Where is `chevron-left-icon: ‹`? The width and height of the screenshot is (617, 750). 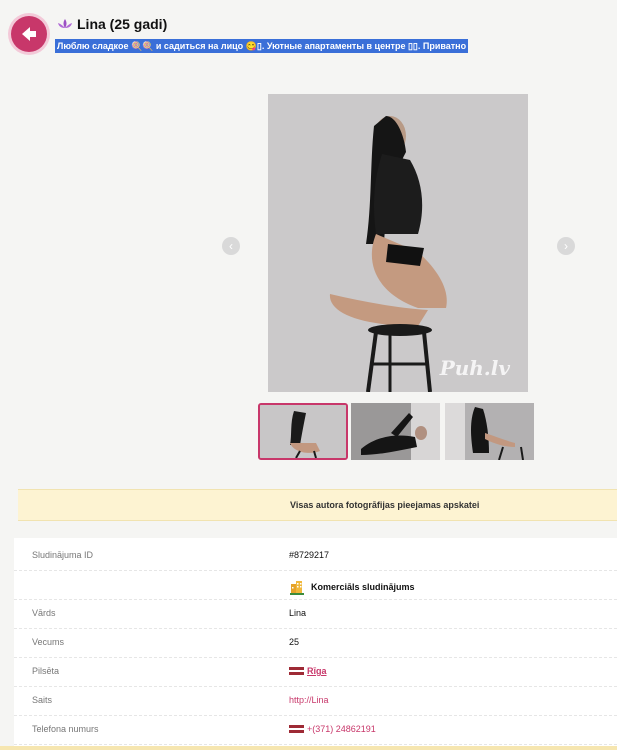
chevron-left-icon: ‹ is located at coordinates (231, 246).